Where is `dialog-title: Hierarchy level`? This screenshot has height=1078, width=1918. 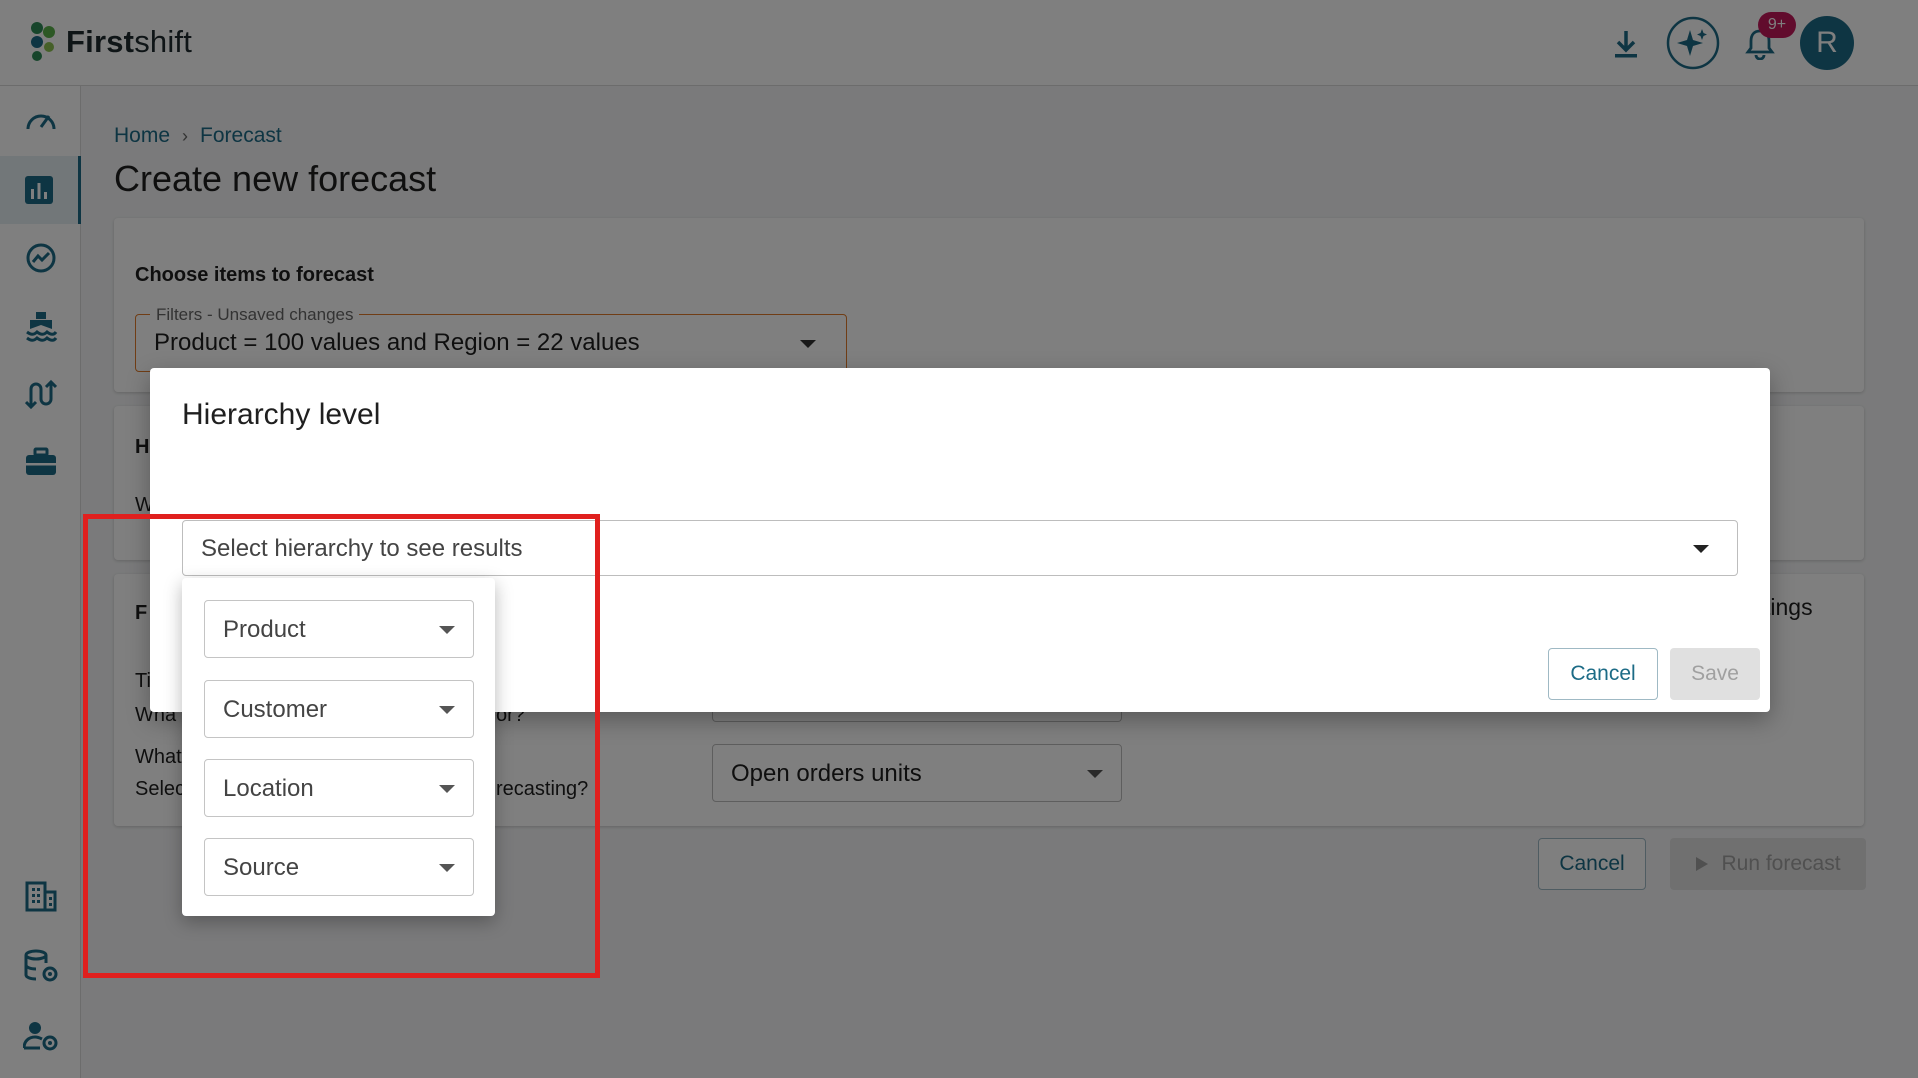 dialog-title: Hierarchy level is located at coordinates (281, 414).